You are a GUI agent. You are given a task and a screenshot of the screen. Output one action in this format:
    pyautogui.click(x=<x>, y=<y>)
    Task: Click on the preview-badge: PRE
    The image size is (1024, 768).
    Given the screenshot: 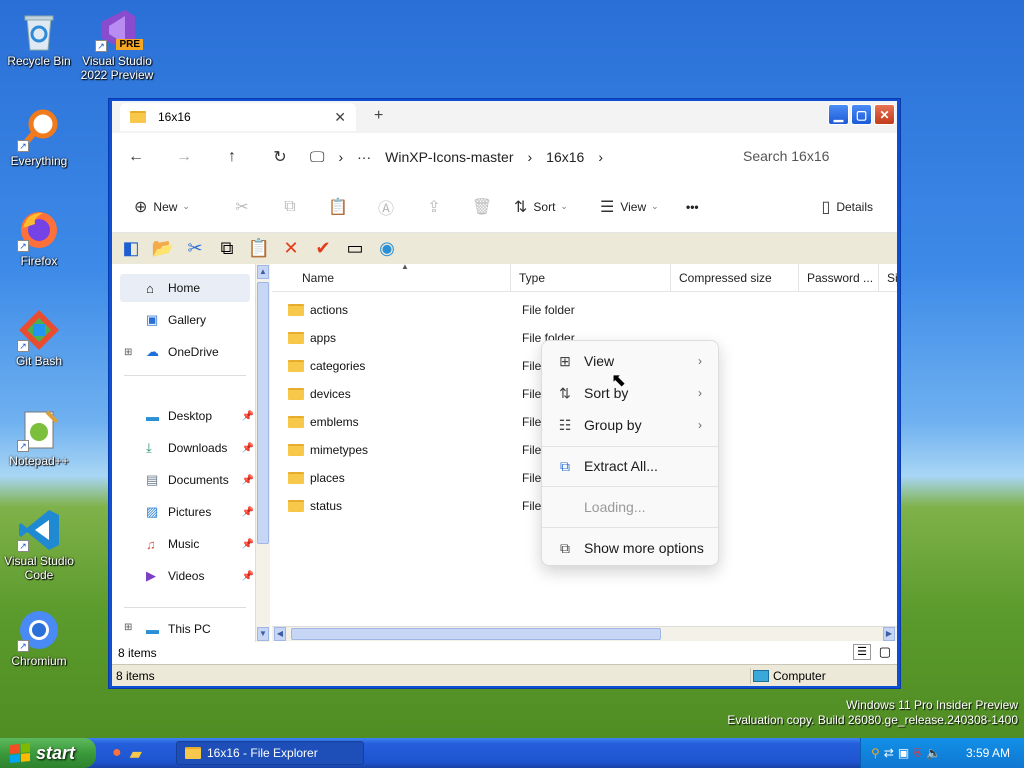 What is the action you would take?
    pyautogui.click(x=129, y=44)
    